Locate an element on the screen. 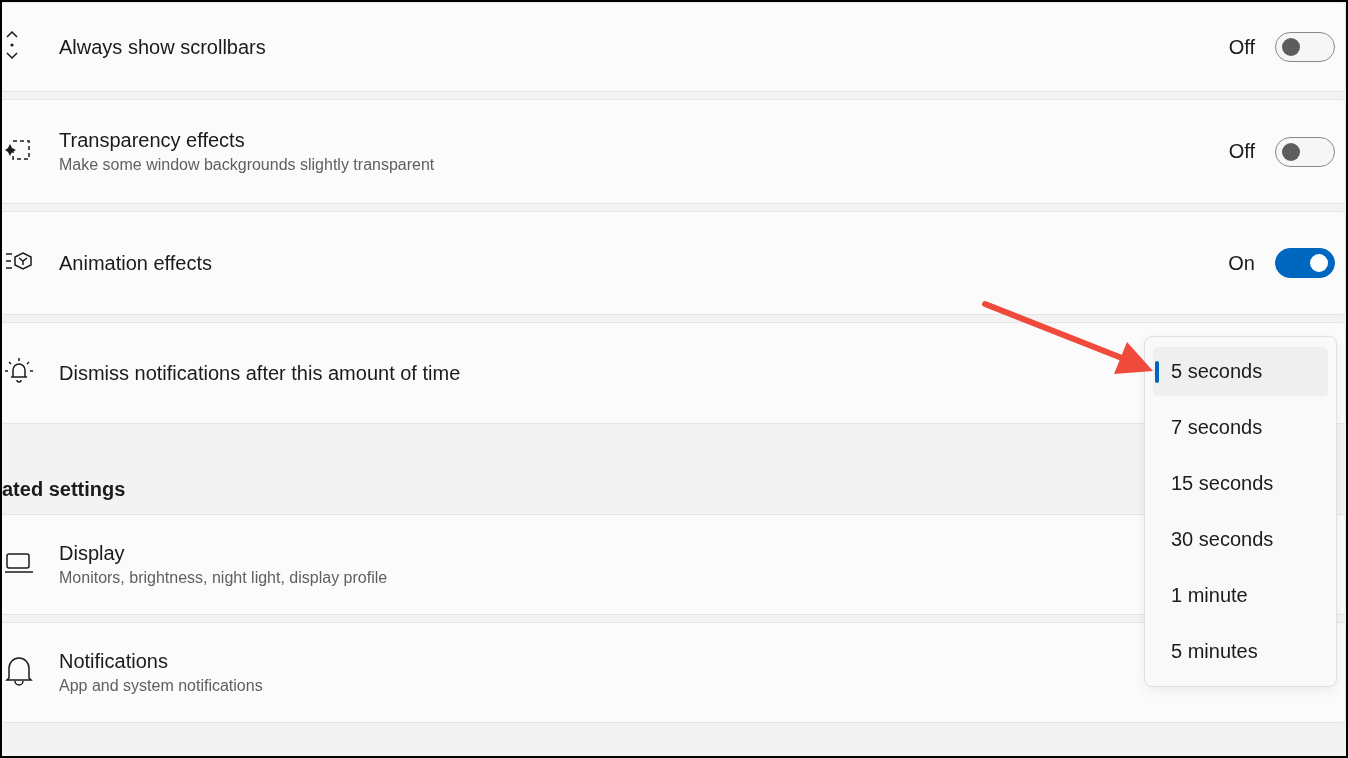 Image resolution: width=1348 pixels, height=758 pixels. bell-icon is located at coordinates (19, 670).